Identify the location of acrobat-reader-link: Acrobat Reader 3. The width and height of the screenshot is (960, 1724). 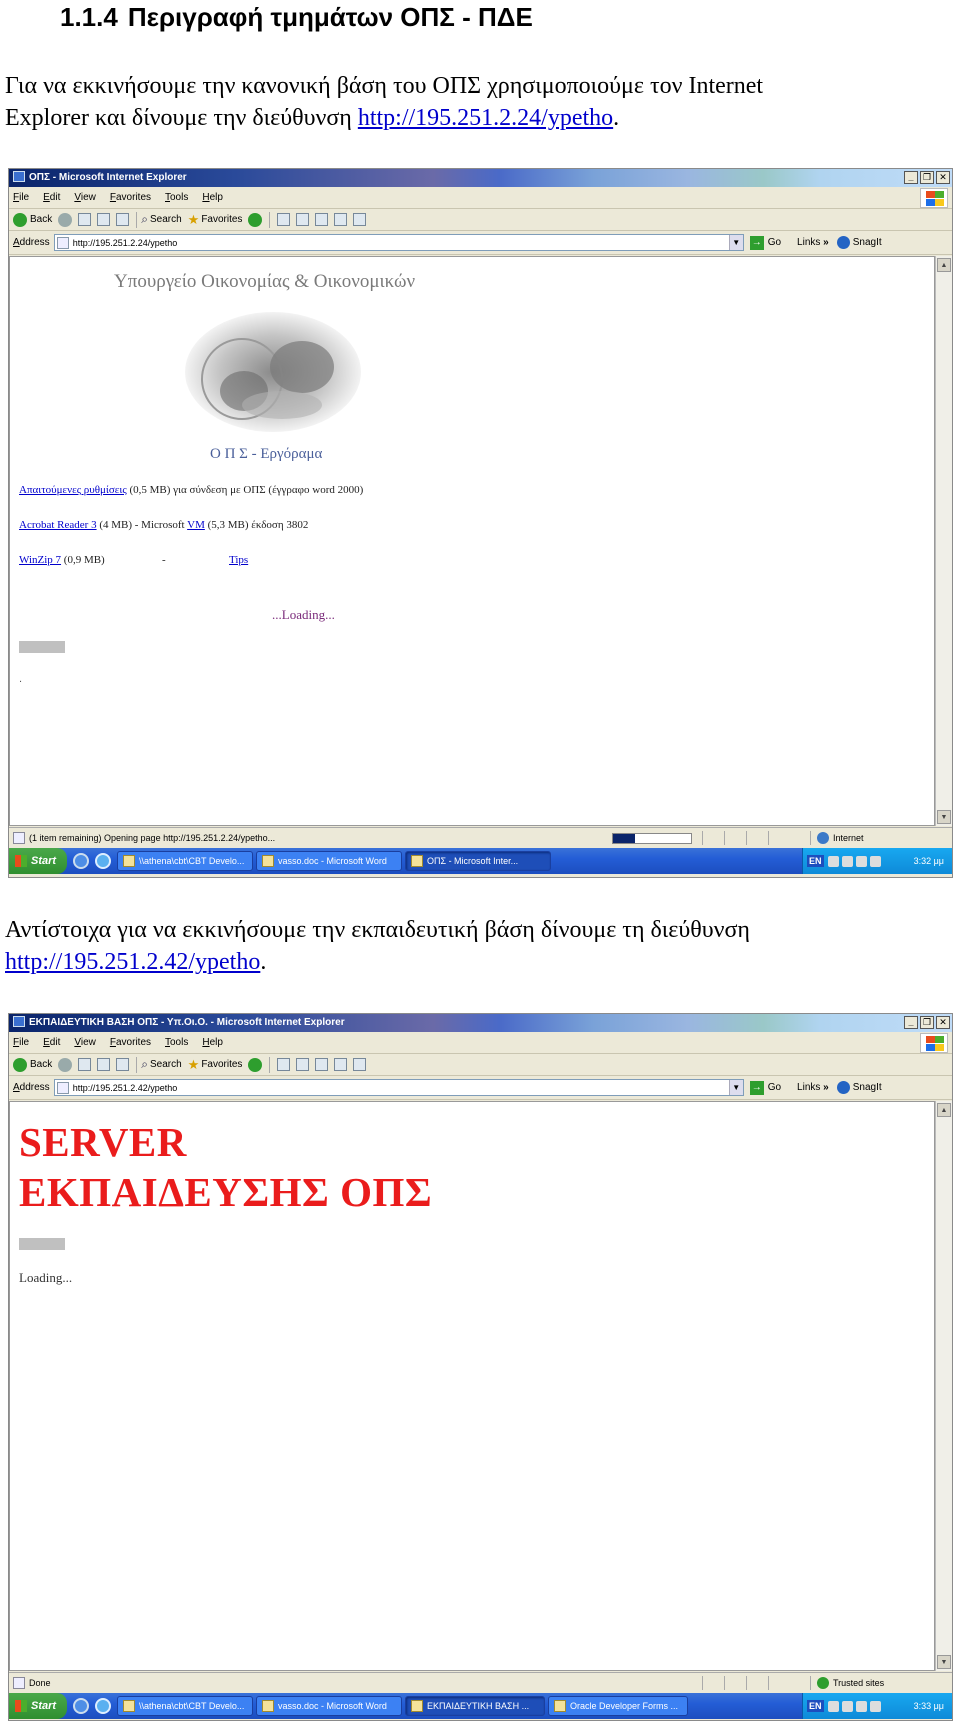
(58, 525).